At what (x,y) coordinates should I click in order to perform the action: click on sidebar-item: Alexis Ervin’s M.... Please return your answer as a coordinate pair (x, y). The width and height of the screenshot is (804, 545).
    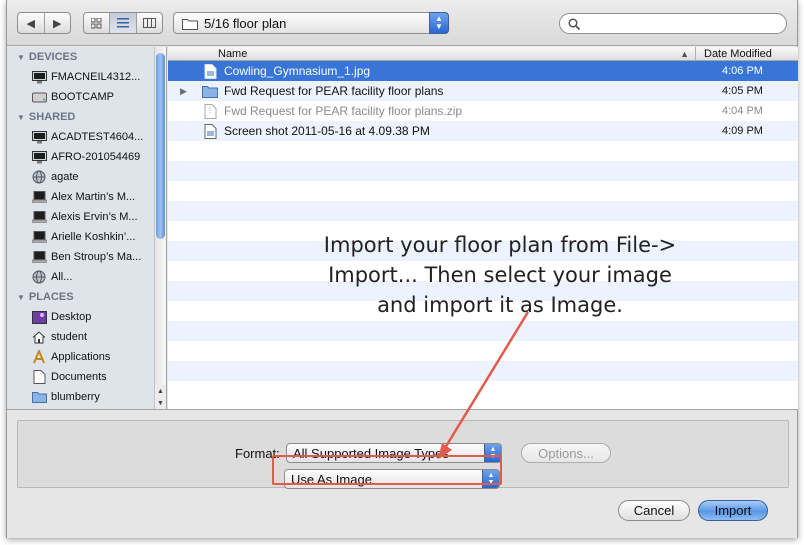
    Looking at the image, I should click on (86, 217).